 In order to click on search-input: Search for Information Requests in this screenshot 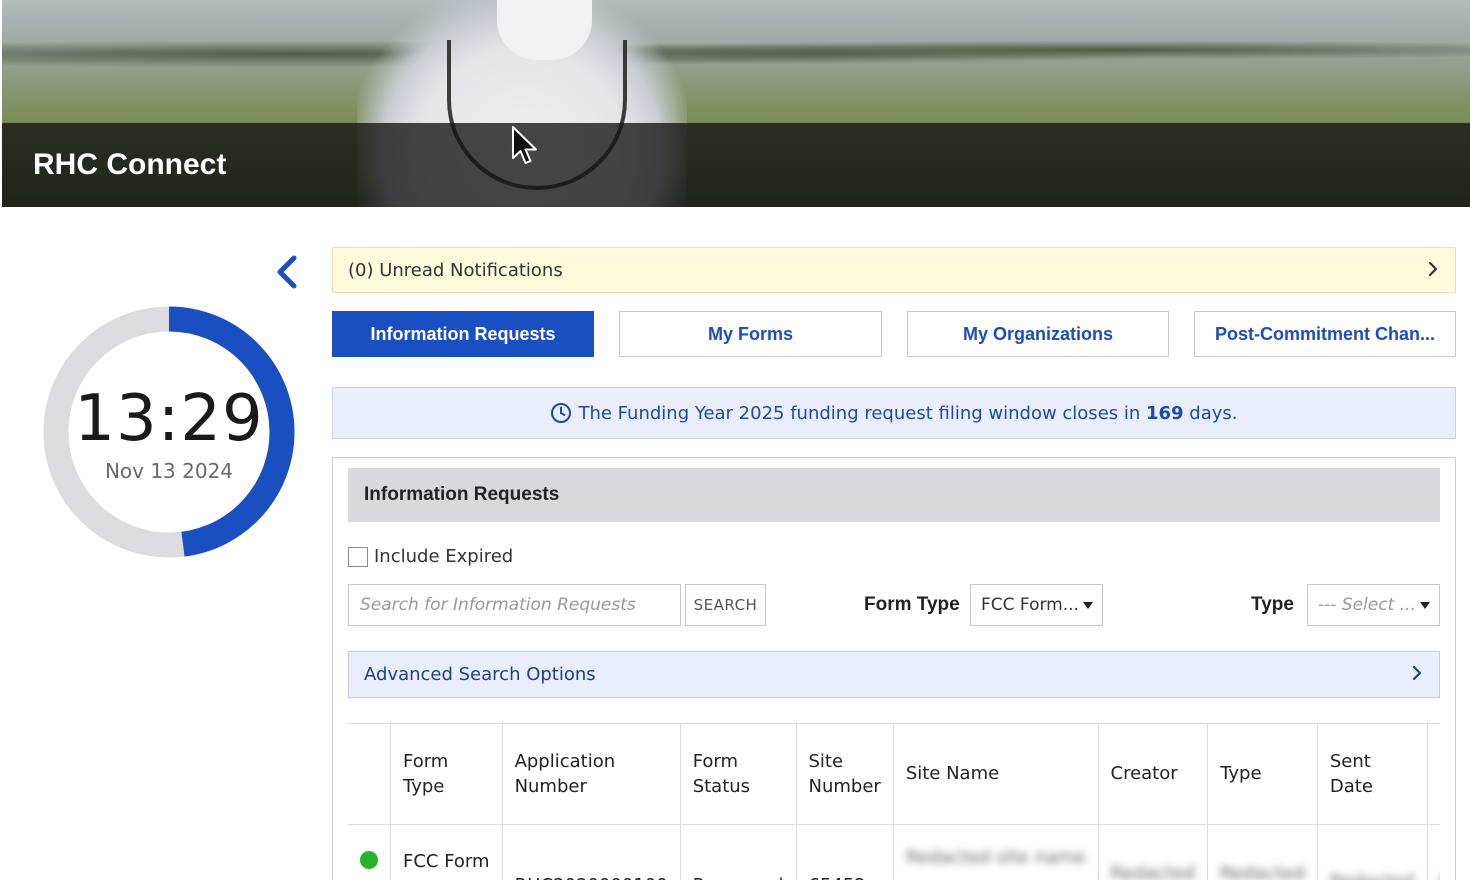, I will do `click(514, 605)`.